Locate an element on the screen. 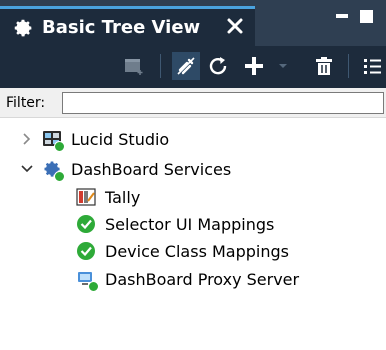 The width and height of the screenshot is (386, 350). new-node-button is located at coordinates (134, 66).